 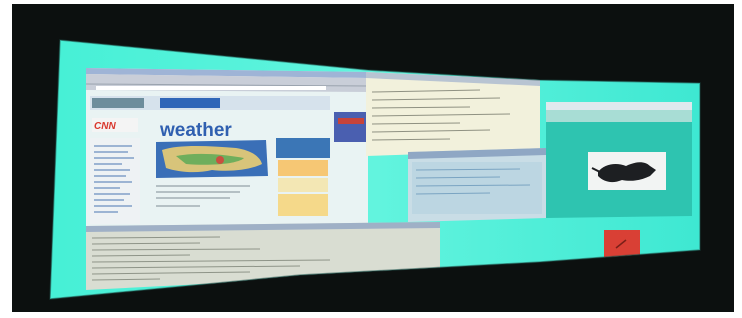 I want to click on left-nav-column, so click(x=115, y=181).